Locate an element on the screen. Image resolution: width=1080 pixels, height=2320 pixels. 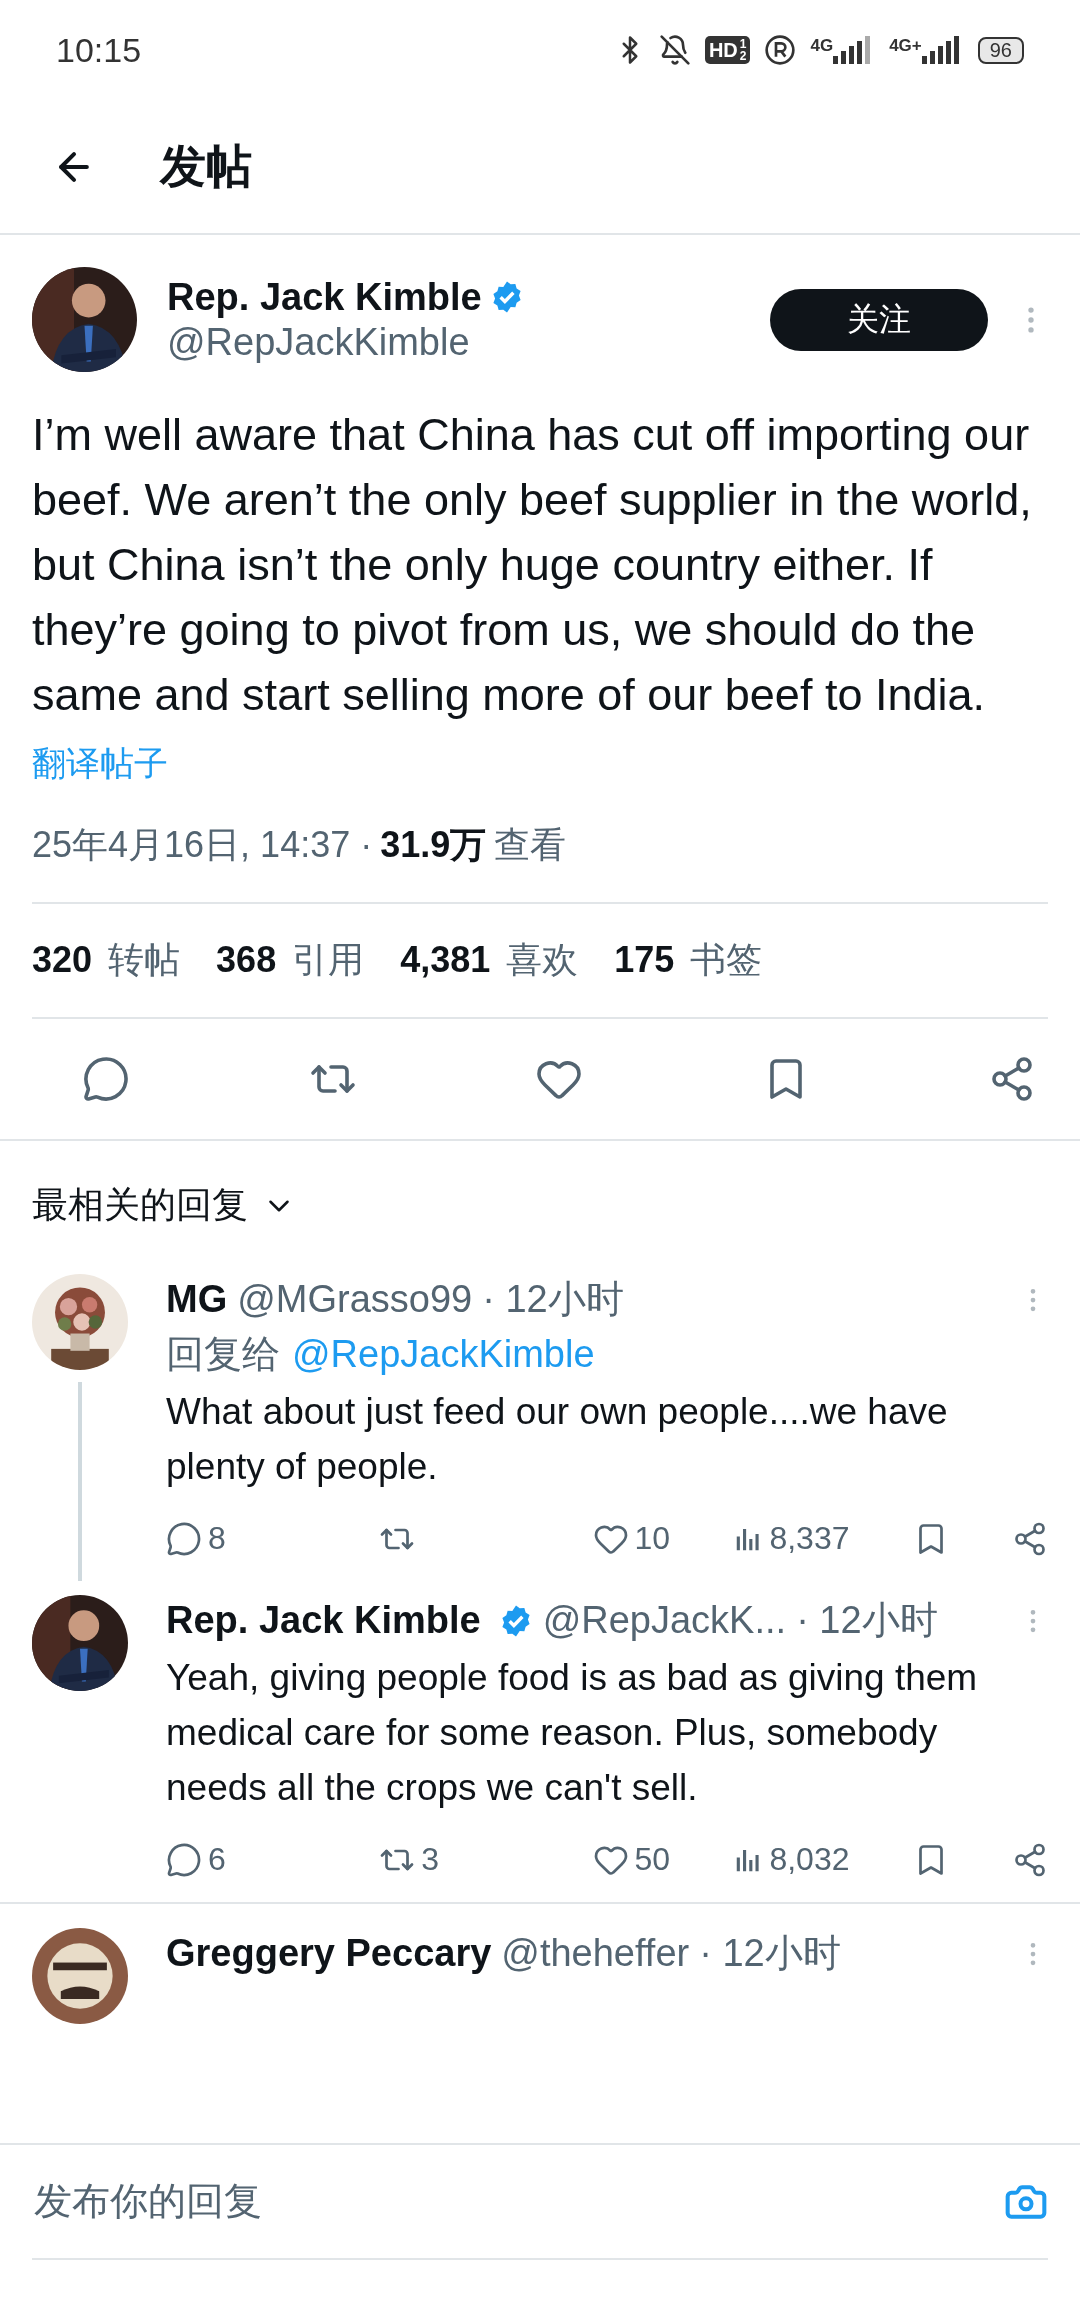
reply-author: Greggery Peccary is located at coordinates (329, 1953).